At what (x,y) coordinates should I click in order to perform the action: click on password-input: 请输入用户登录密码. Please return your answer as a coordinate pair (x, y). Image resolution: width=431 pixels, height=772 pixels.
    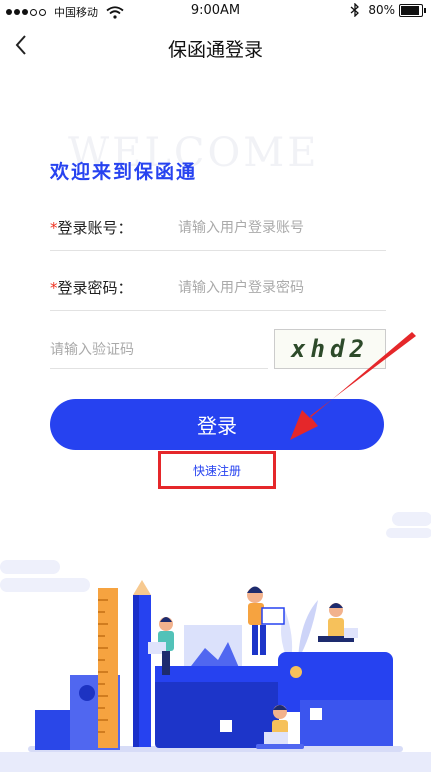
    Looking at the image, I should click on (241, 287).